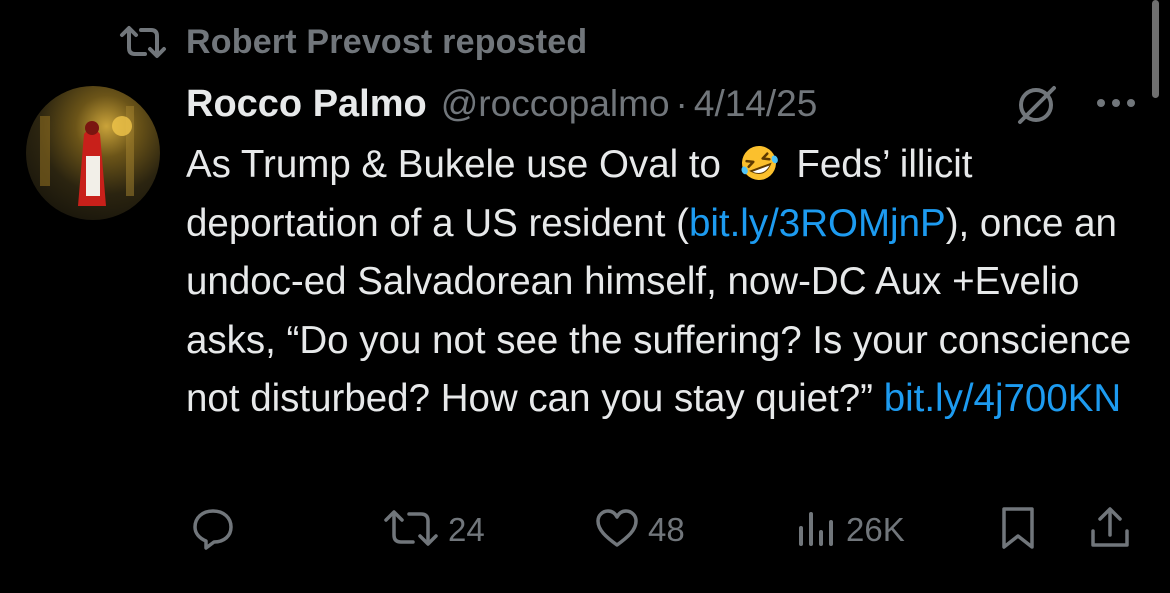 Image resolution: width=1170 pixels, height=593 pixels. What do you see at coordinates (555, 104) in the screenshot?
I see `author-handle: @roccopalmo` at bounding box center [555, 104].